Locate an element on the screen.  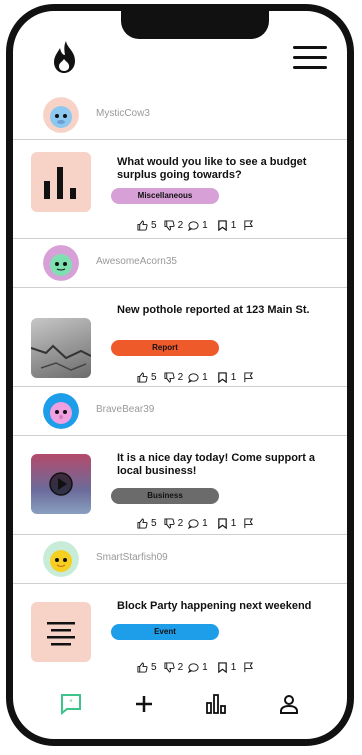
chat-icon: “ is located at coordinates (71, 705).